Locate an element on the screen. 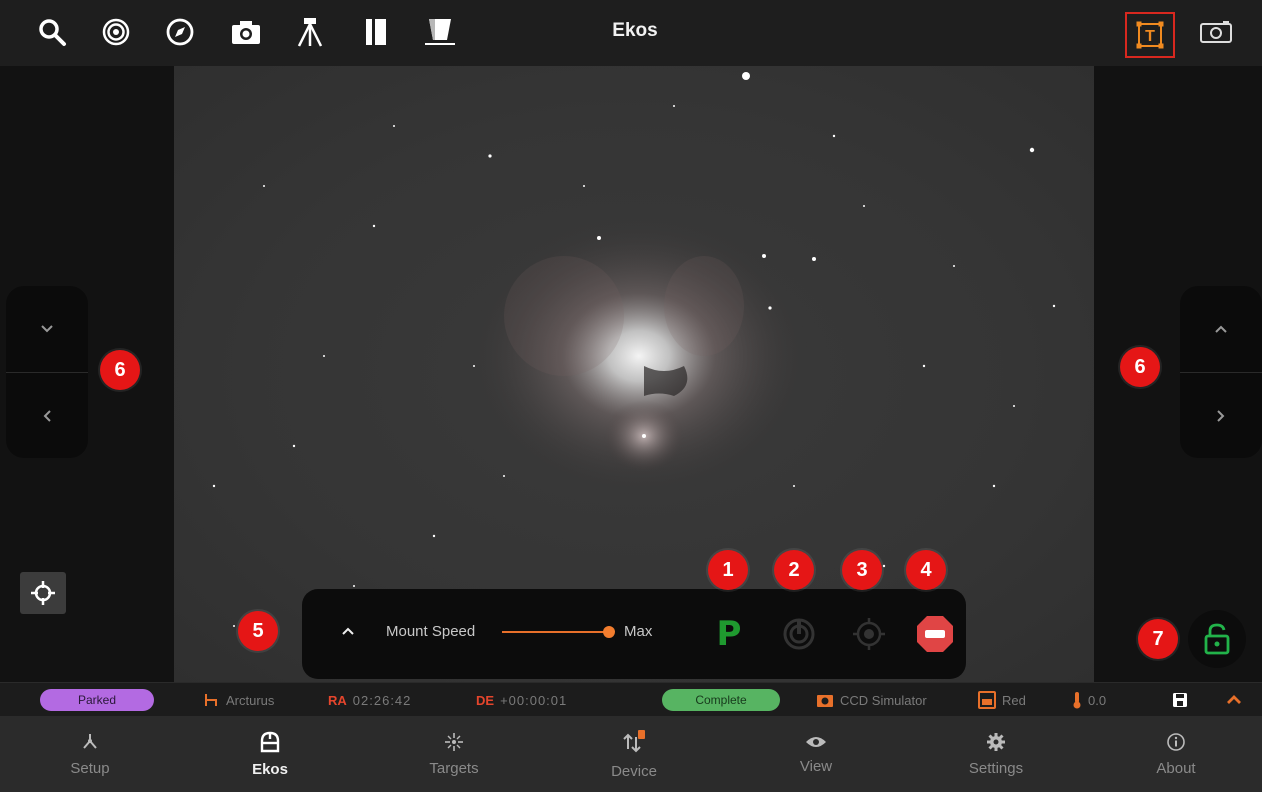 The width and height of the screenshot is (1262, 792). annotation-badge-center: 3 is located at coordinates (862, 570).